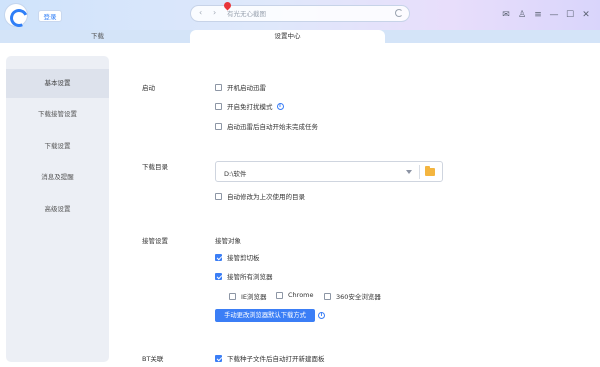 This screenshot has height=367, width=600. Describe the element at coordinates (430, 171) in the screenshot. I see `folder-icon` at that location.